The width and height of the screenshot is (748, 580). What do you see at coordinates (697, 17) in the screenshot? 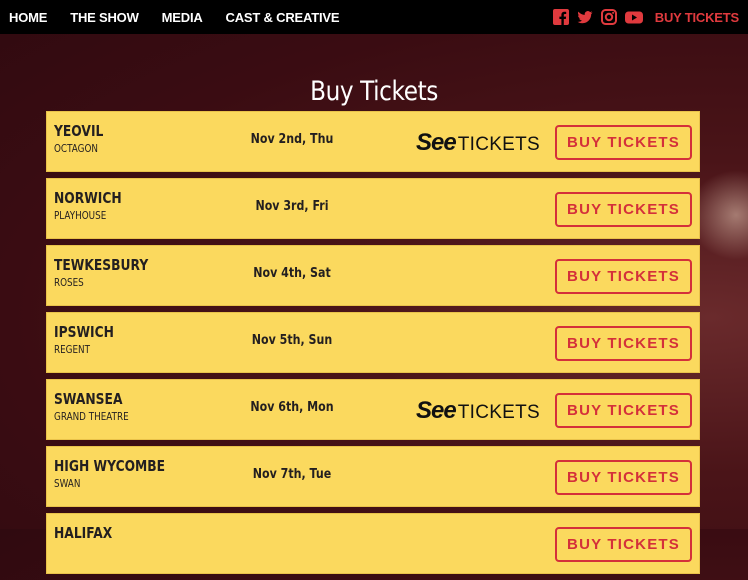
I see `header-buy-tickets-link: BUY TICKETS` at bounding box center [697, 17].